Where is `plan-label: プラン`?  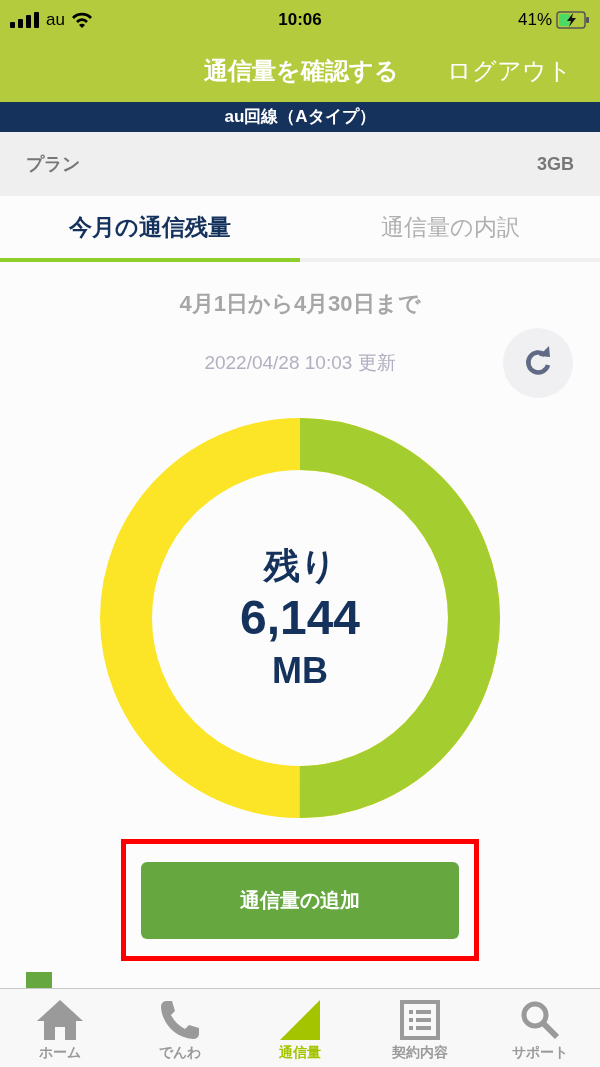 plan-label: プラン is located at coordinates (53, 164).